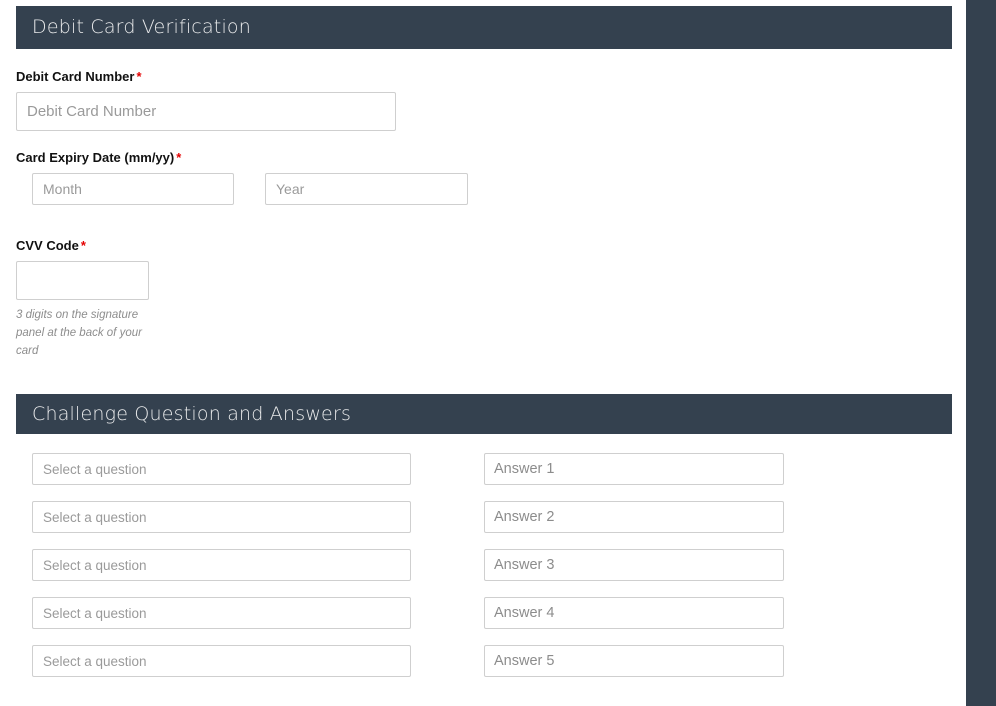  Describe the element at coordinates (483, 661) in the screenshot. I see `challenge-row-5: Select a question` at that location.